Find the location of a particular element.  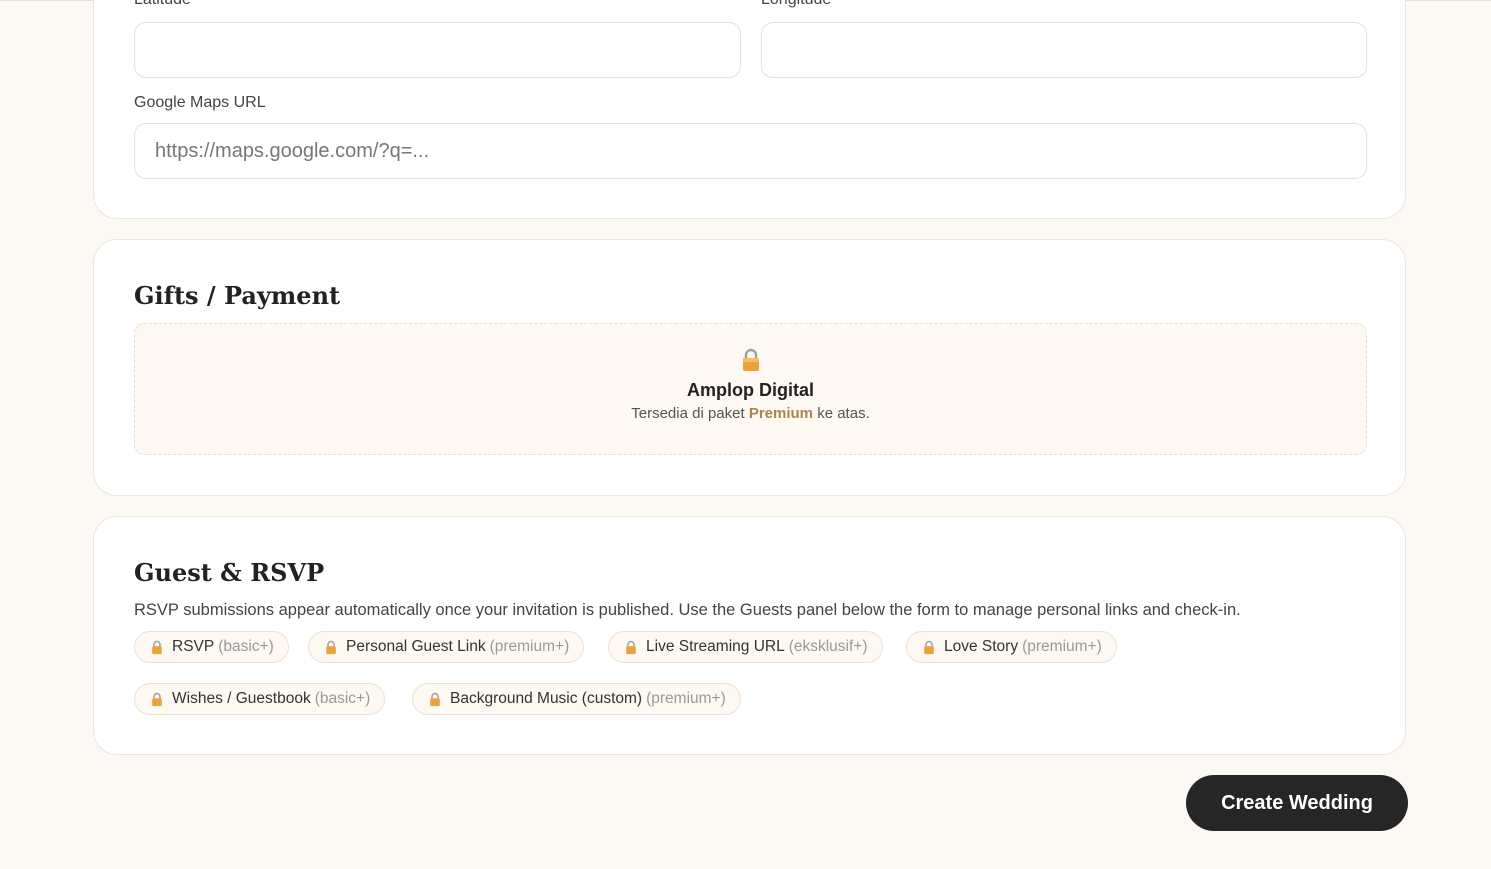

feature-chip-love-story: Love Story (premium+) is located at coordinates (1011, 647).